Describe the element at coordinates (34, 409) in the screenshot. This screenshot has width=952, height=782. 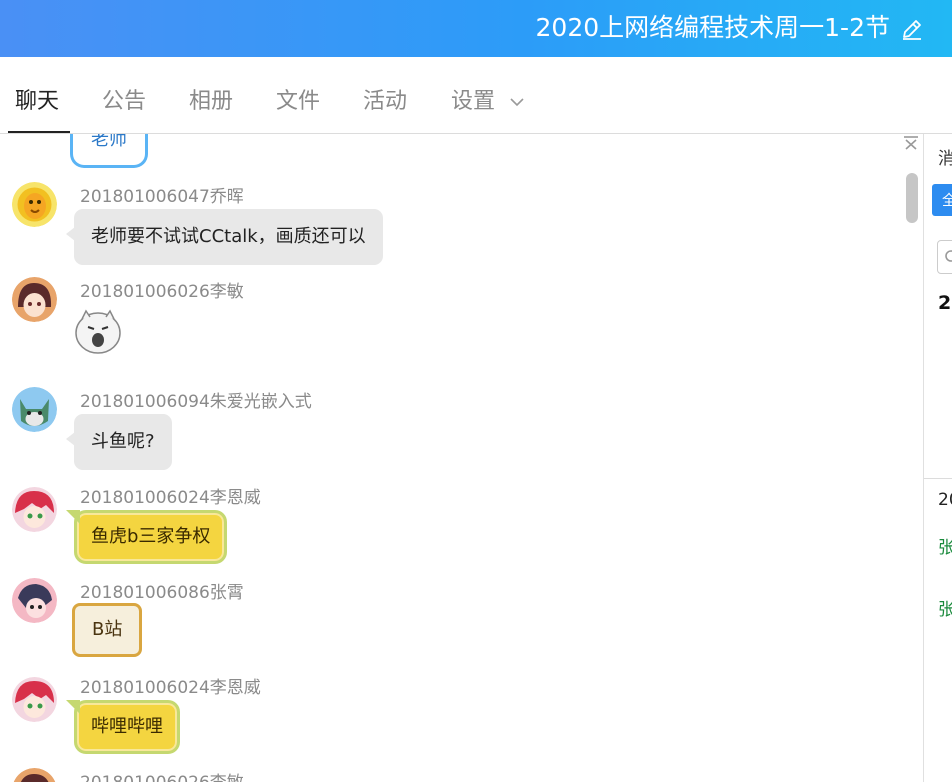
I see `wolf-avatar` at that location.